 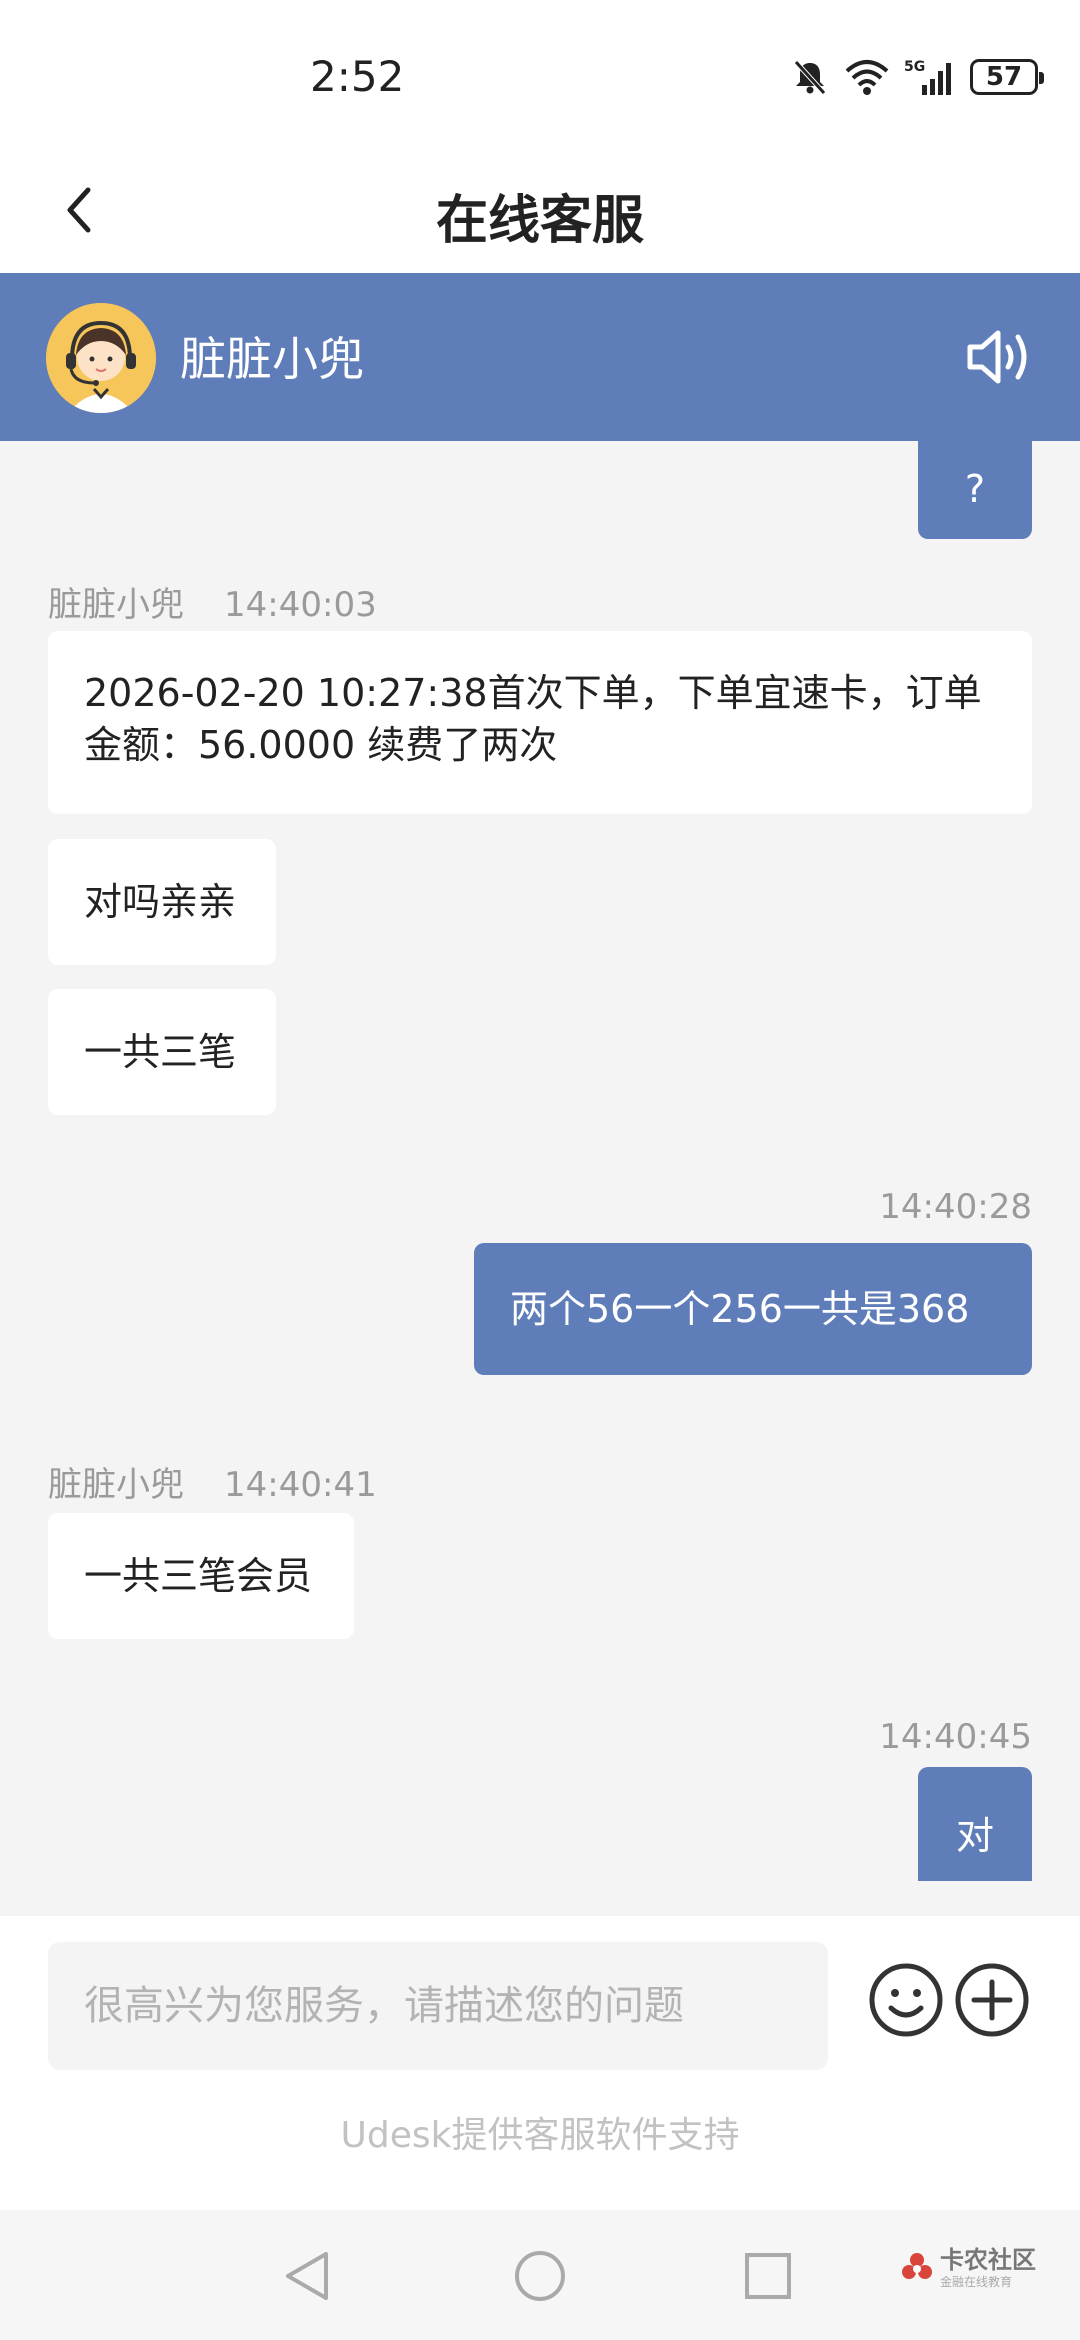 What do you see at coordinates (740, 1309) in the screenshot?
I see `message-text: 两个56一个256一共是368` at bounding box center [740, 1309].